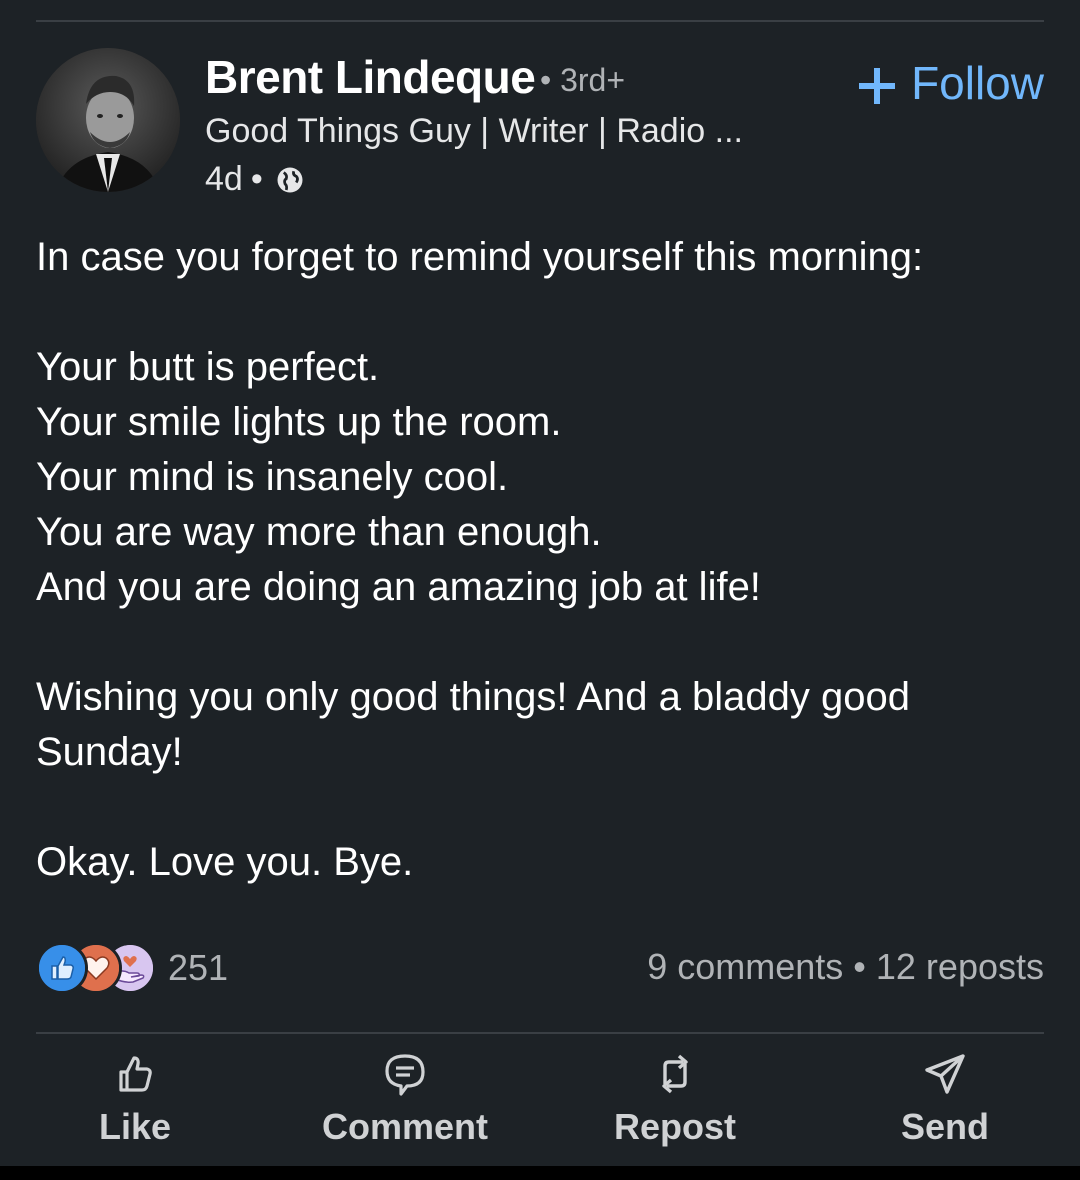 The image size is (1080, 1180). Describe the element at coordinates (135, 1126) in the screenshot. I see `like-label: Like` at that location.